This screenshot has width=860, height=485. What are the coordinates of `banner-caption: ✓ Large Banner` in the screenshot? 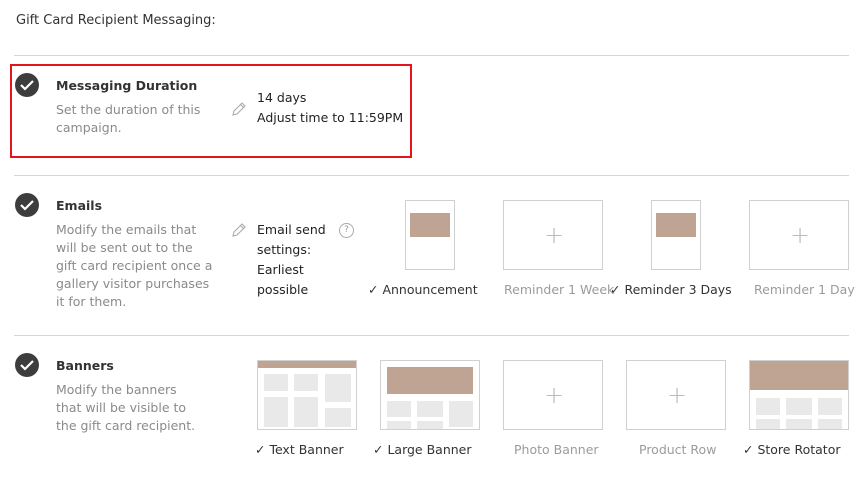 It's located at (422, 449).